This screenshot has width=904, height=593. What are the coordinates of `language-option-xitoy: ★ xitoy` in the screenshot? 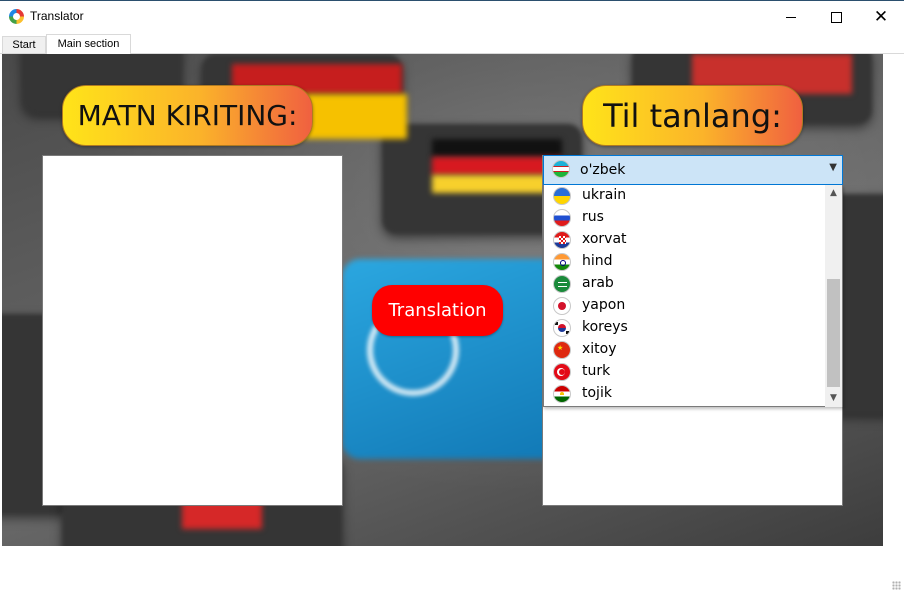 It's located at (685, 350).